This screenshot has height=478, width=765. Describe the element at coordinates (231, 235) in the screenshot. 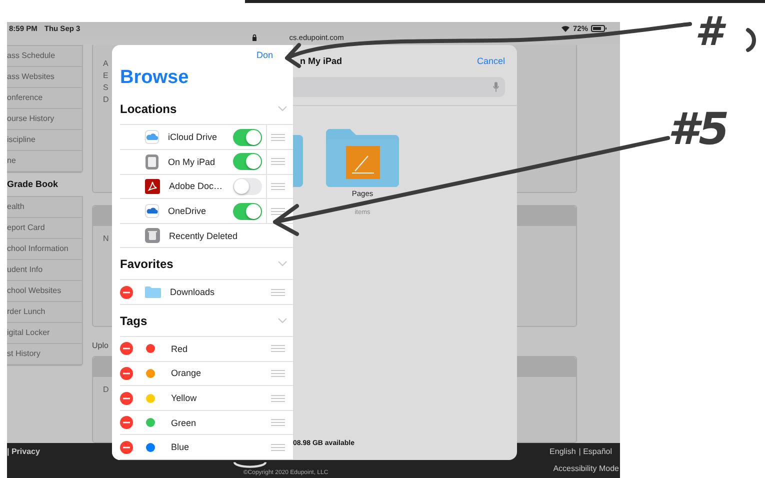

I see `location-name: Recently Deleted` at that location.